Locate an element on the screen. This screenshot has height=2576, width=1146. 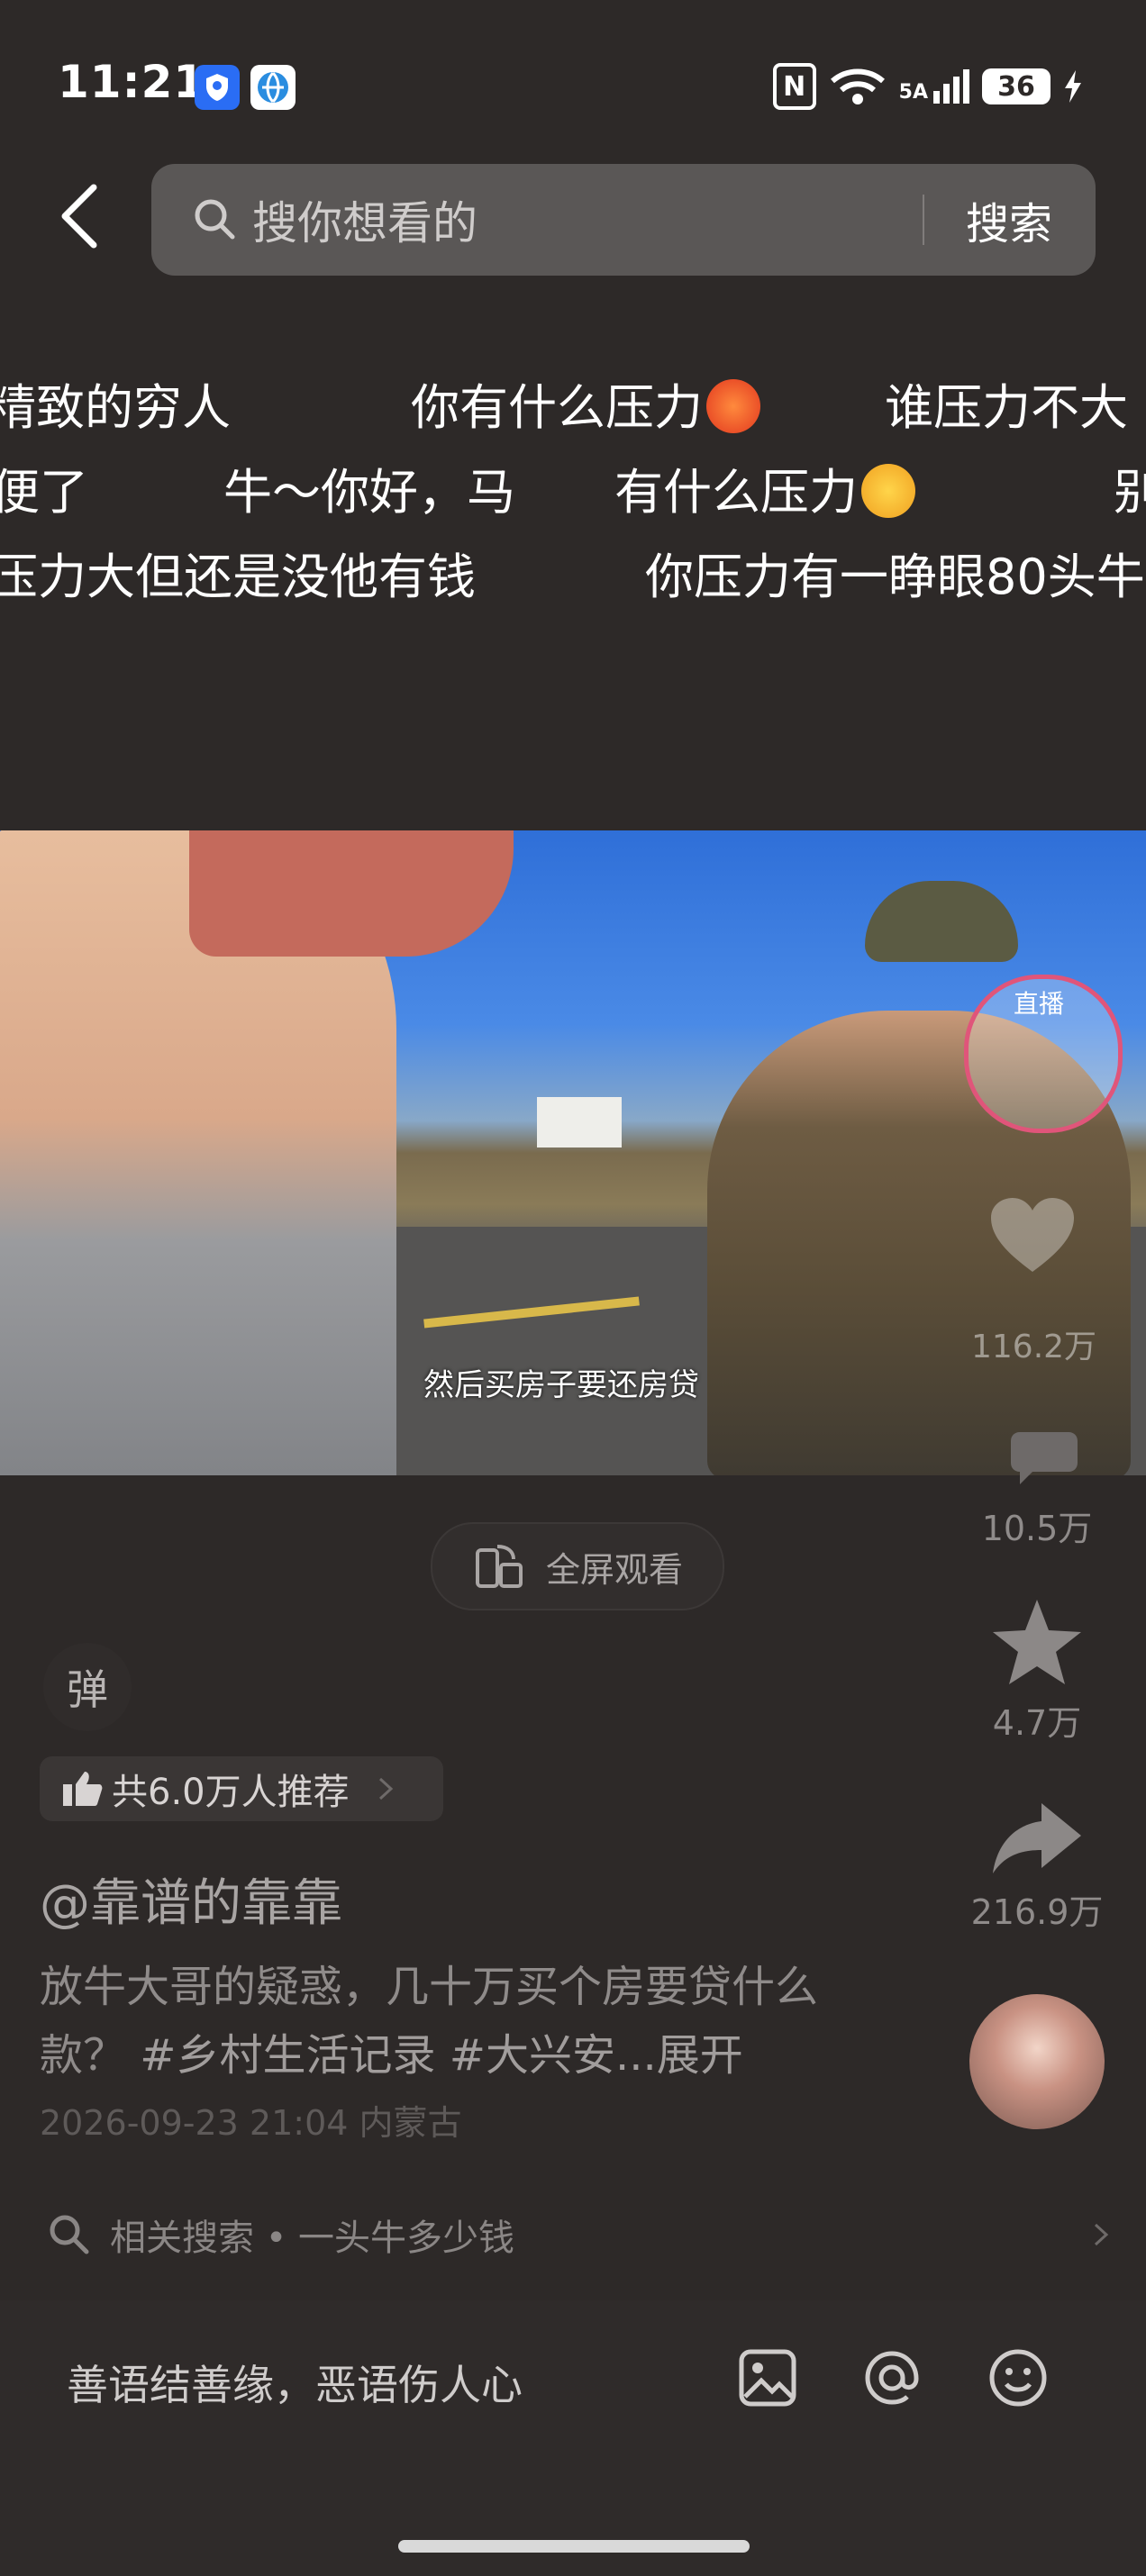
comment-action: 10.5万 is located at coordinates (1037, 1482).